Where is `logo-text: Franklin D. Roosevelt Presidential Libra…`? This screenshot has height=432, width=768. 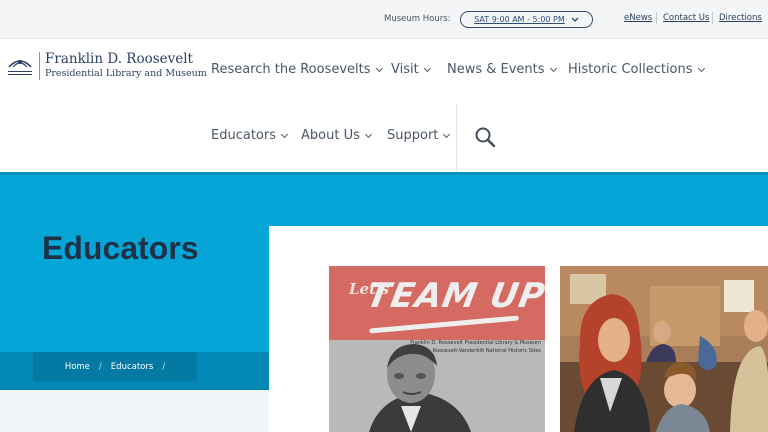 logo-text: Franklin D. Roosevelt Presidential Libra… is located at coordinates (126, 66).